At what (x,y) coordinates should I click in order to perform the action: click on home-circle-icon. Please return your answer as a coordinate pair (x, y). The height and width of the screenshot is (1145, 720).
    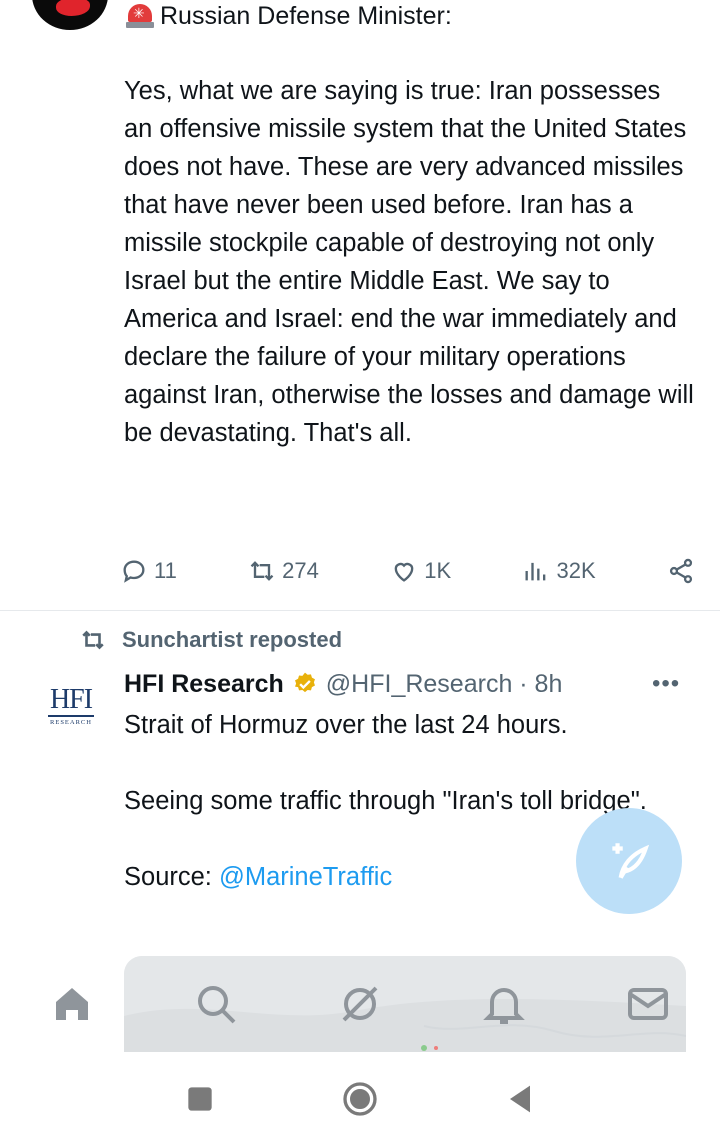
    Looking at the image, I should click on (360, 1099).